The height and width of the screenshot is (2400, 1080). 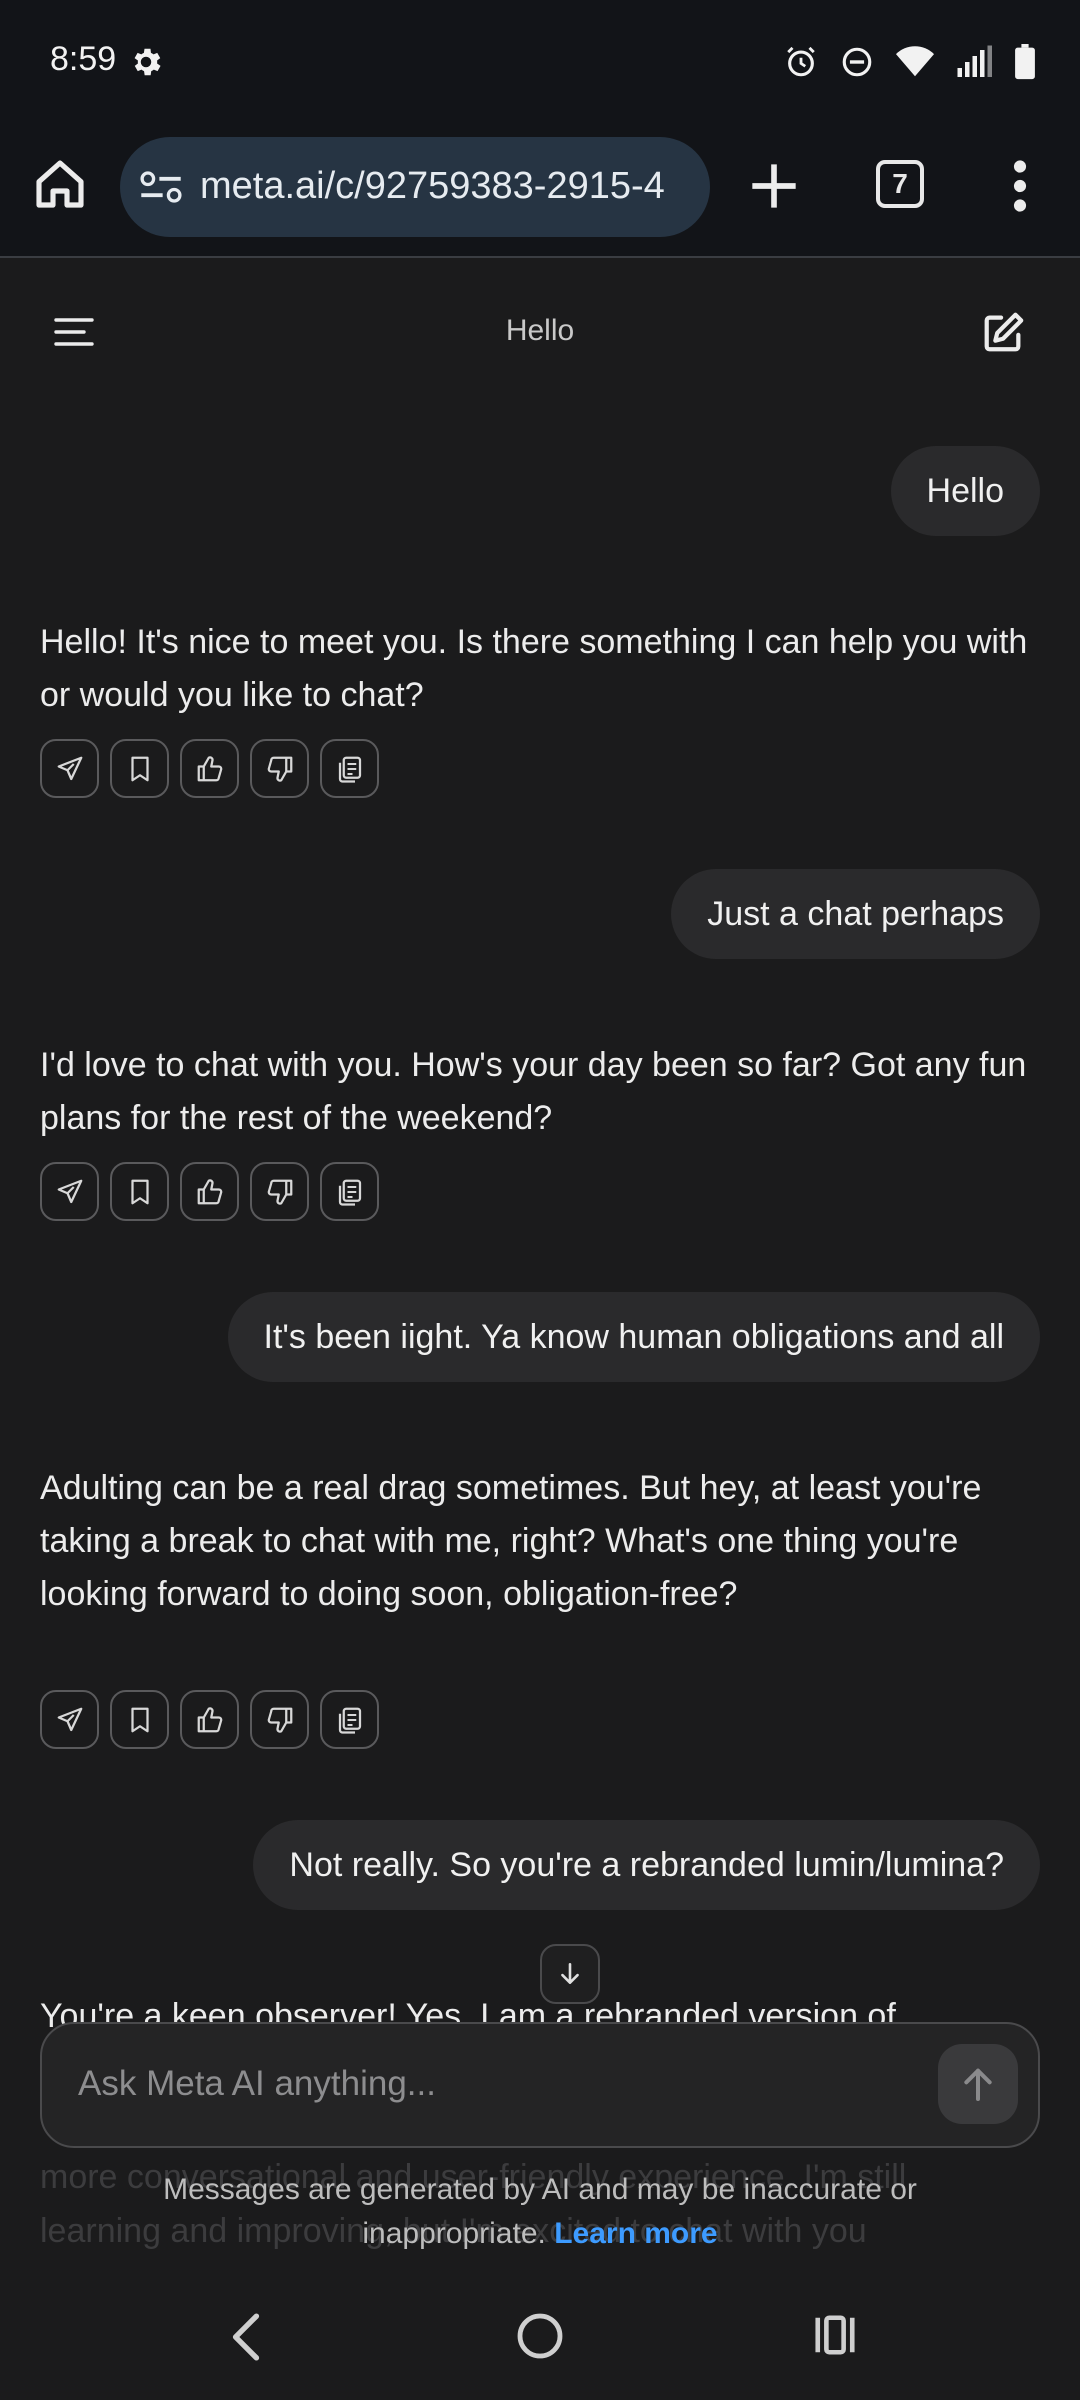 What do you see at coordinates (974, 61) in the screenshot?
I see `signal-icon` at bounding box center [974, 61].